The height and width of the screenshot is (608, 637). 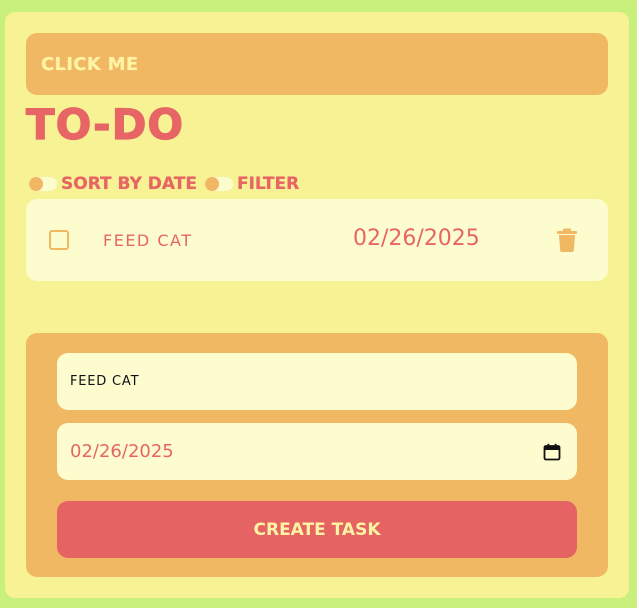 What do you see at coordinates (317, 240) in the screenshot?
I see `task-item: FEED CAT 02/26/2025` at bounding box center [317, 240].